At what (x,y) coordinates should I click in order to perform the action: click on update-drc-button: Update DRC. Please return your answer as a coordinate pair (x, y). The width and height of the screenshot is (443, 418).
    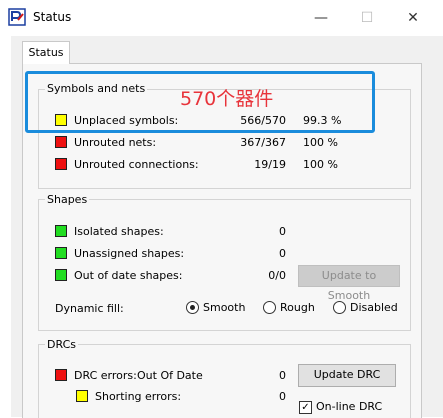
    Looking at the image, I should click on (347, 375).